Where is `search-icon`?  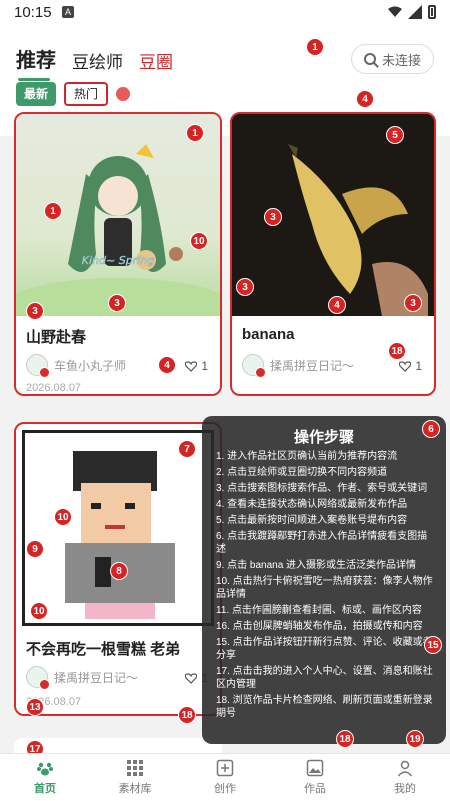 search-icon is located at coordinates (369, 59).